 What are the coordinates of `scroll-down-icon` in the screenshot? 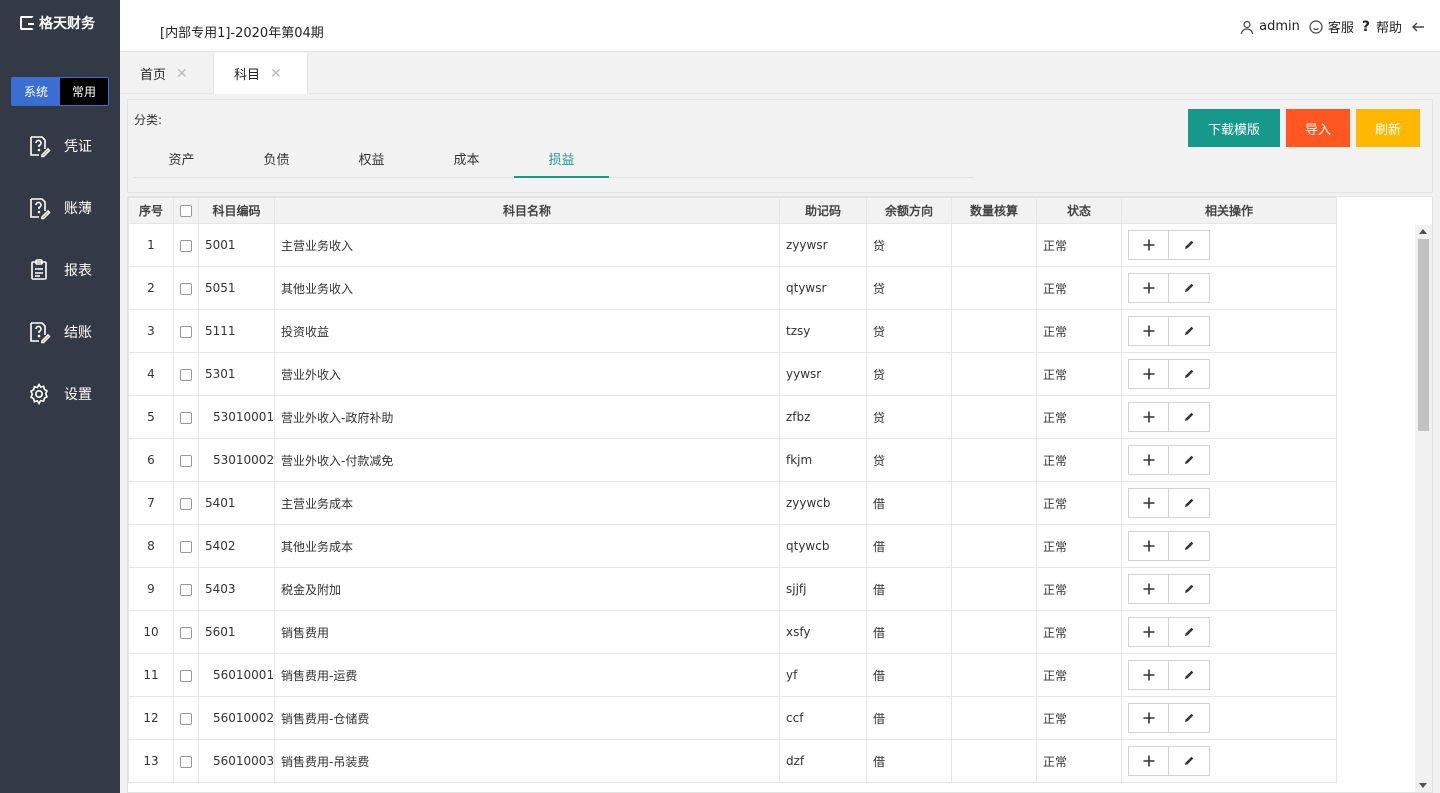 It's located at (1423, 785).